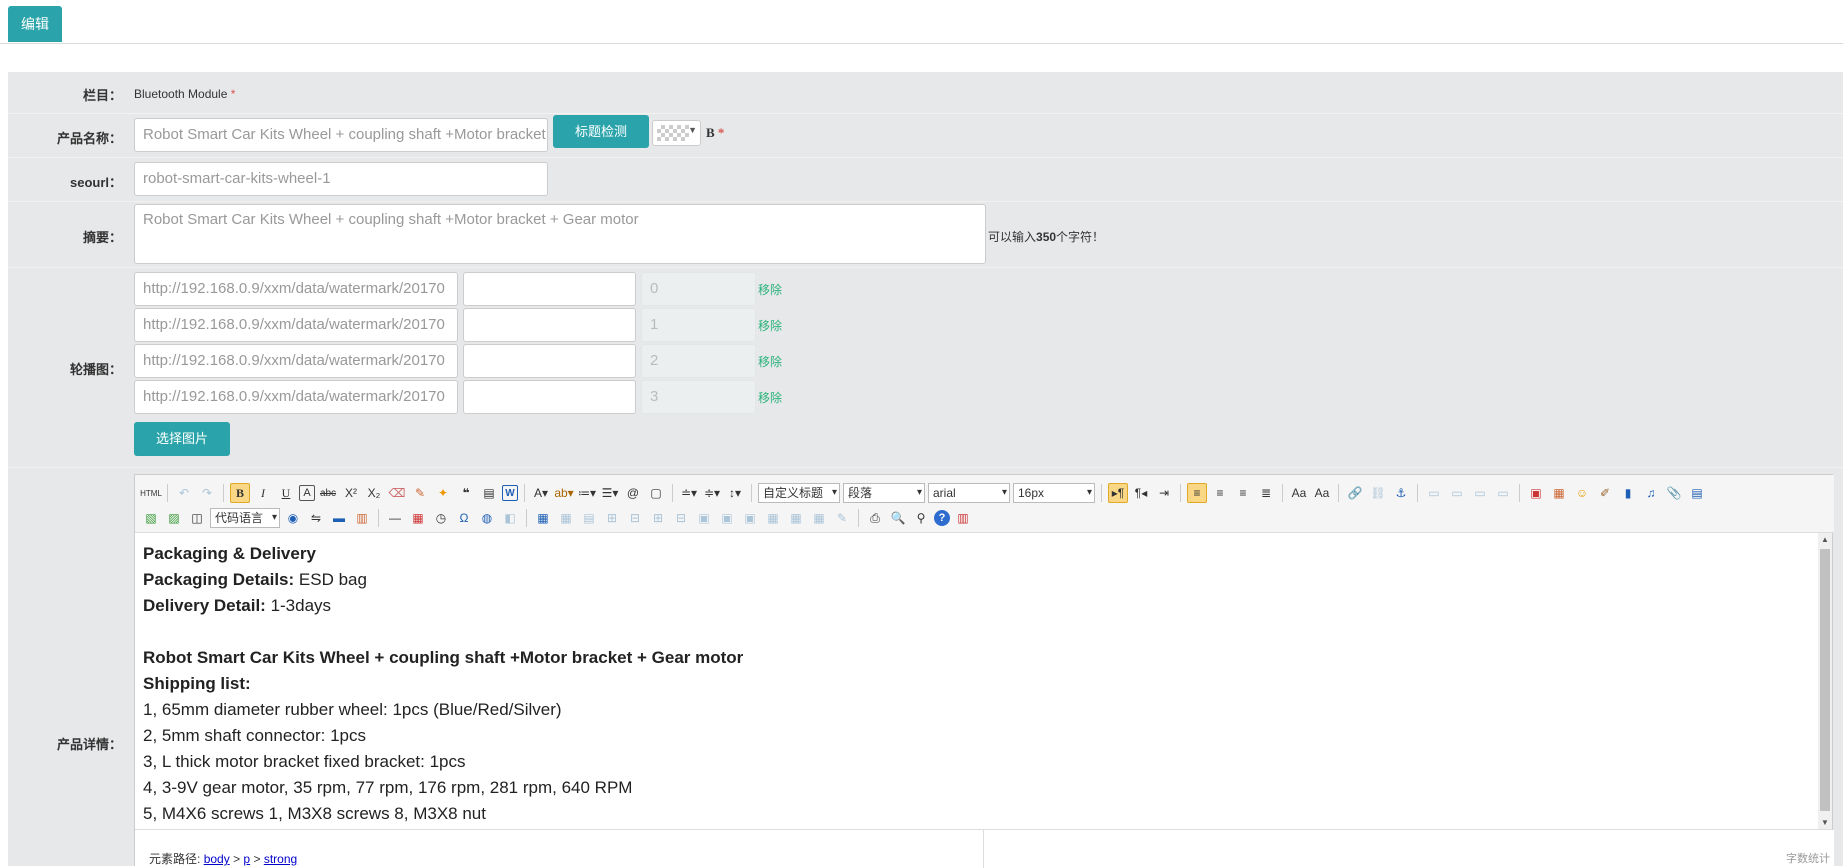 The width and height of the screenshot is (1843, 868). I want to click on align-justify-icon: ≣, so click(1266, 493).